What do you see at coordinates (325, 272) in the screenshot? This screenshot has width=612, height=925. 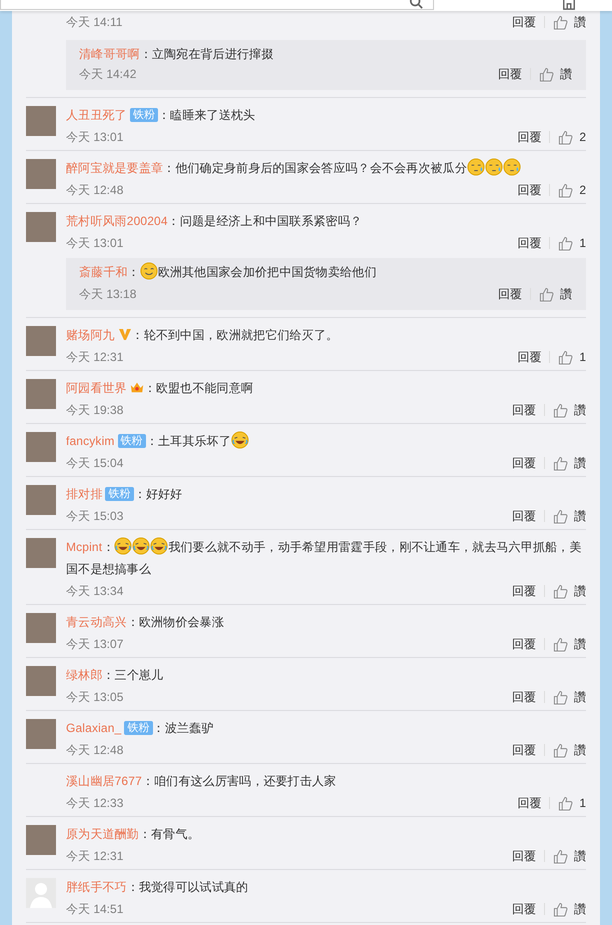 I see `comment-text: 斎藤千和： 欧洲其他国家会加价把中国货物卖给他们` at bounding box center [325, 272].